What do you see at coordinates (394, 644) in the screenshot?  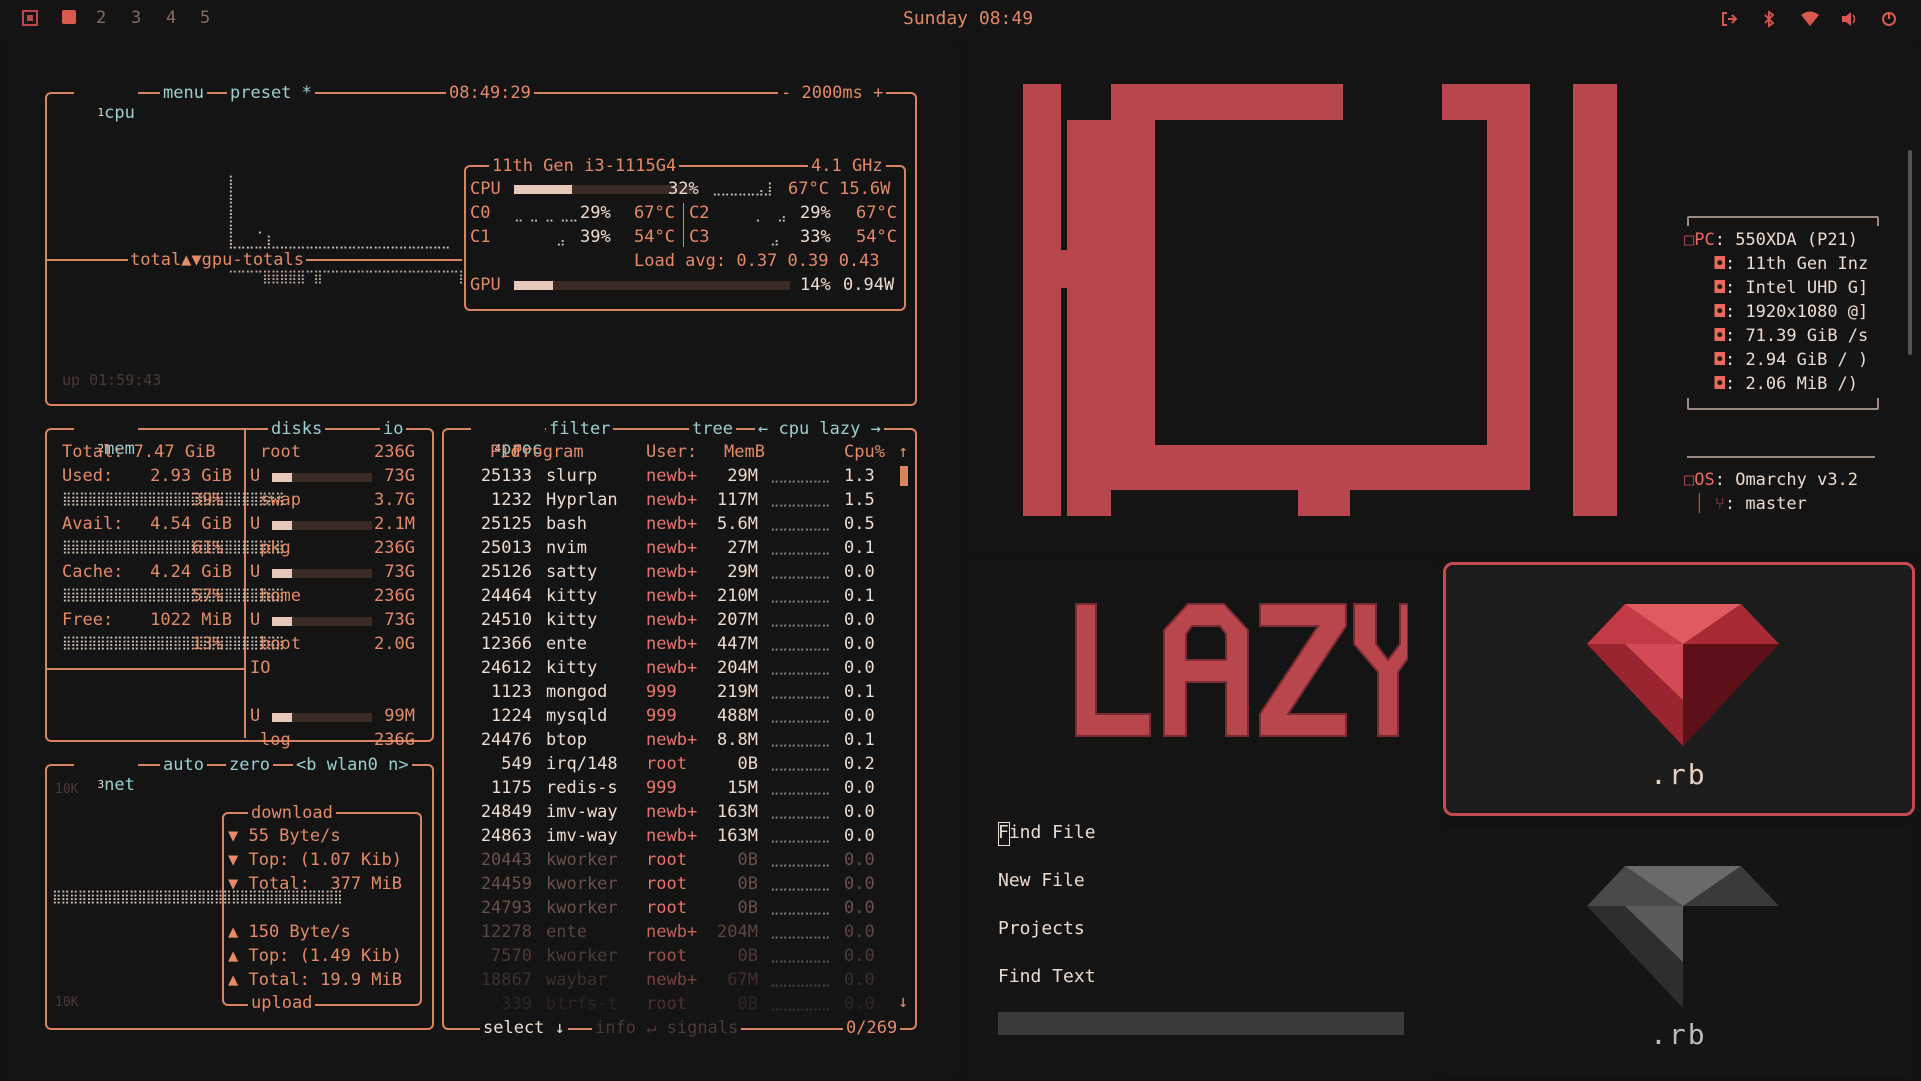 I see `disk-4-size: 2.0G` at bounding box center [394, 644].